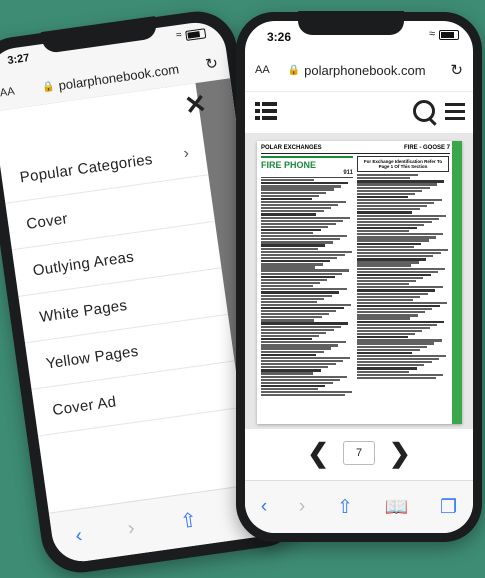  What do you see at coordinates (449, 35) in the screenshot?
I see `battery-icon` at bounding box center [449, 35].